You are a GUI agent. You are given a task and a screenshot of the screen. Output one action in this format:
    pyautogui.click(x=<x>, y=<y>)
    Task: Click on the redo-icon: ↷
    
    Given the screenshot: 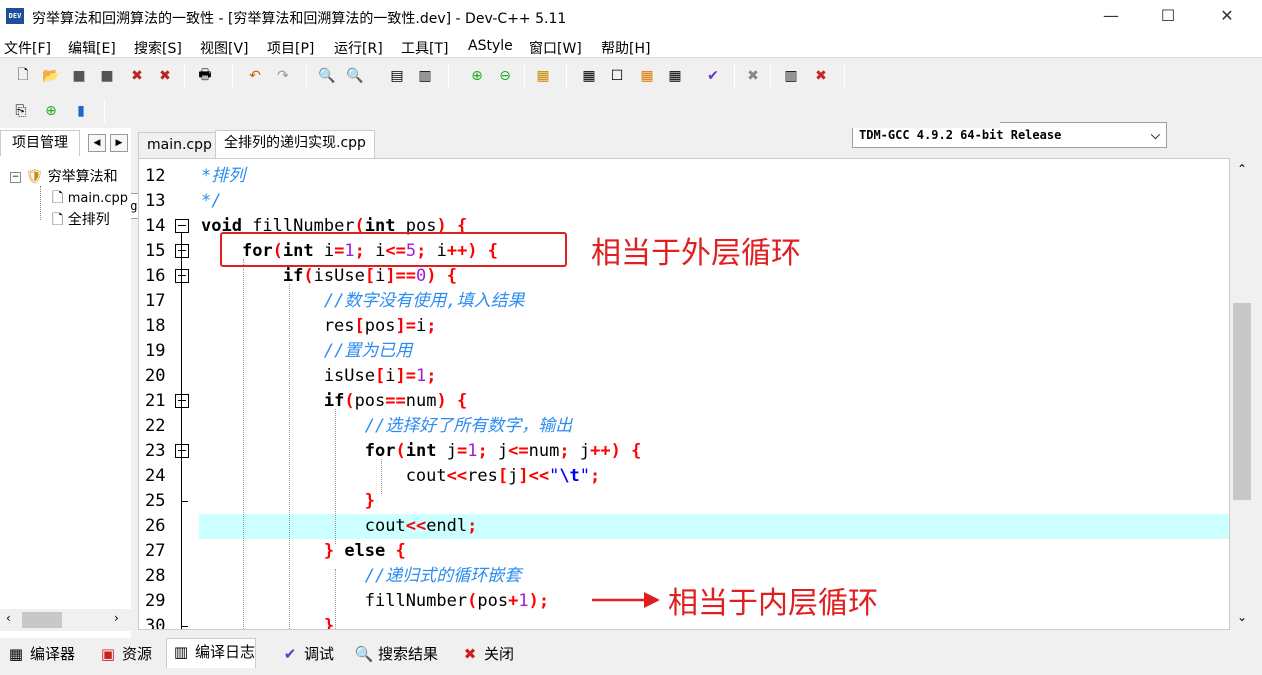 What is the action you would take?
    pyautogui.click(x=283, y=76)
    